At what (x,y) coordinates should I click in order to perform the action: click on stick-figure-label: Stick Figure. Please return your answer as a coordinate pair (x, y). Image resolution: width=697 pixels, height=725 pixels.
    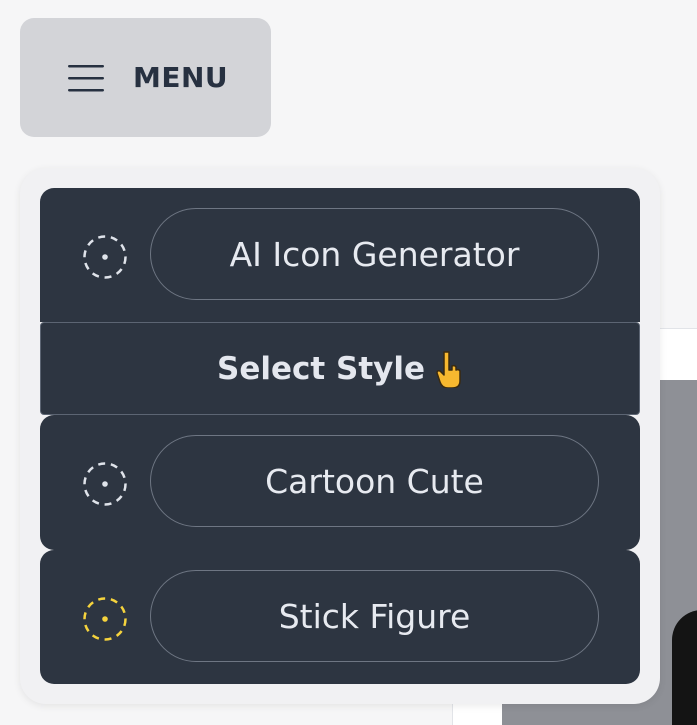
    Looking at the image, I should click on (374, 616).